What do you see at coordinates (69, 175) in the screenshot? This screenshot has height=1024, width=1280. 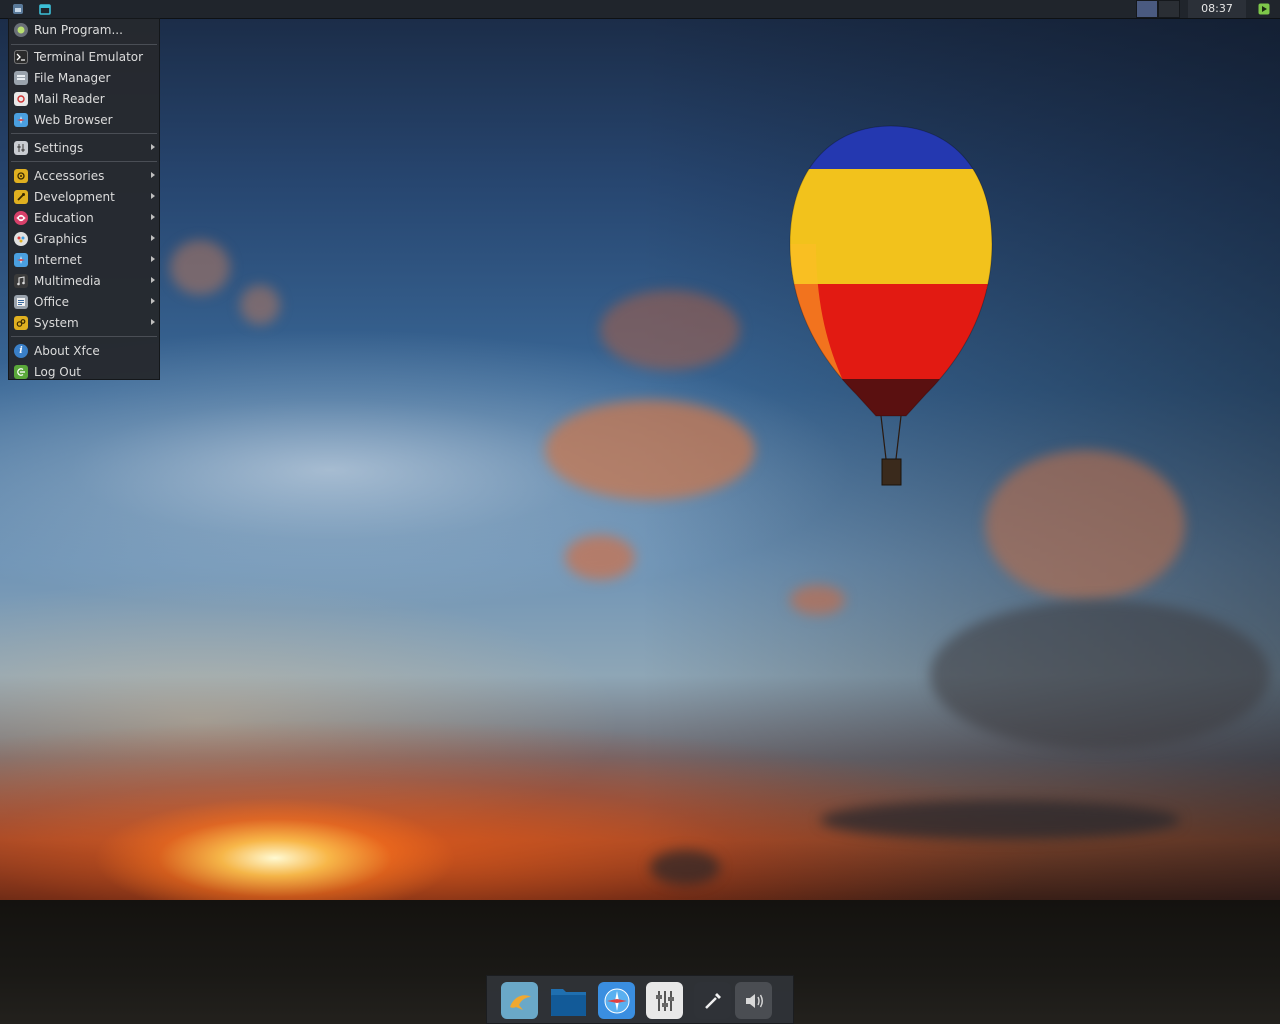 I see `menu-item-label: Accessories` at bounding box center [69, 175].